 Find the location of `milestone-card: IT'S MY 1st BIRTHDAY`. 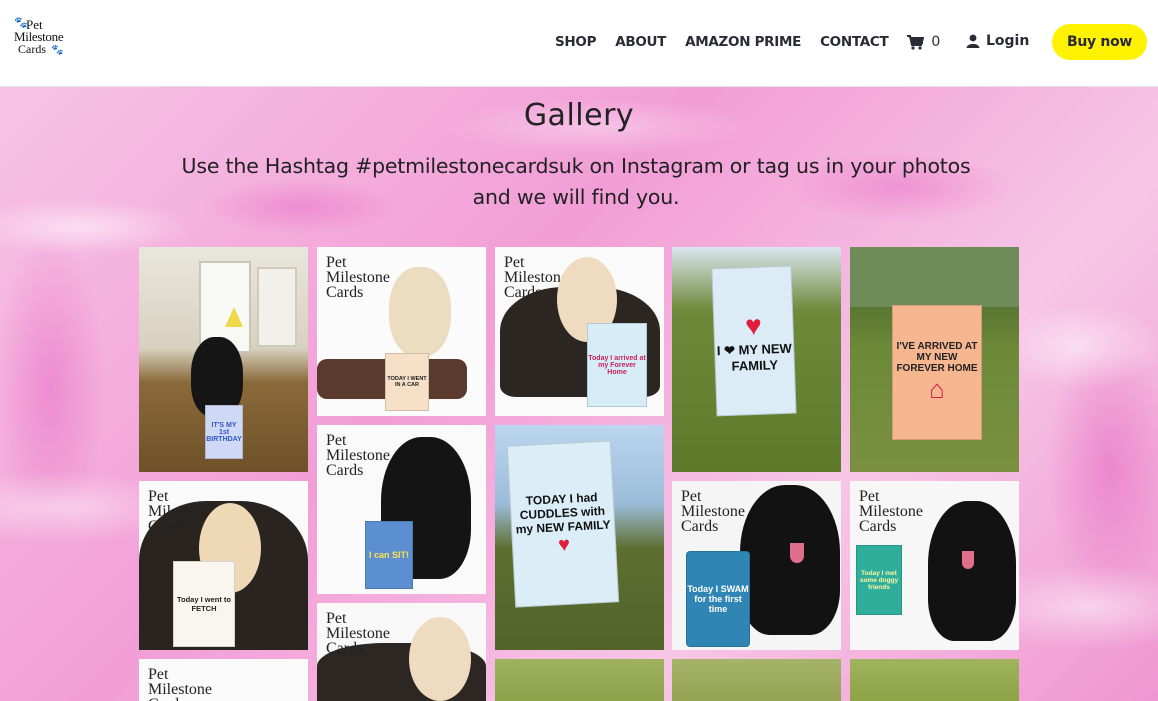

milestone-card: IT'S MY 1st BIRTHDAY is located at coordinates (224, 432).